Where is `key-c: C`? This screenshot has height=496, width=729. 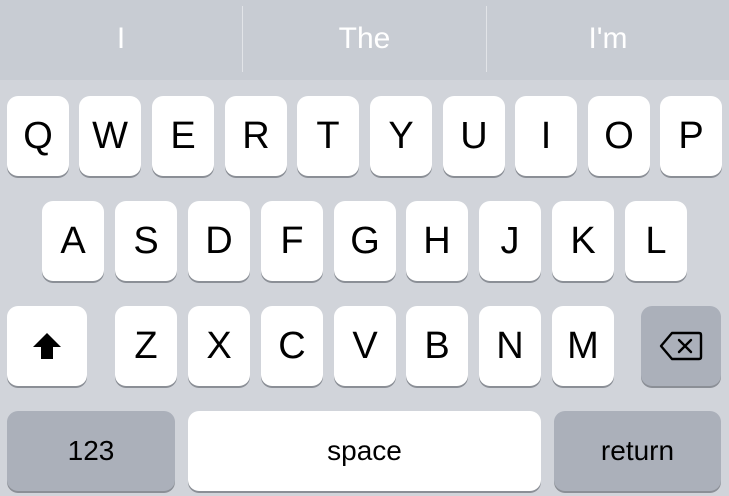
key-c: C is located at coordinates (292, 346).